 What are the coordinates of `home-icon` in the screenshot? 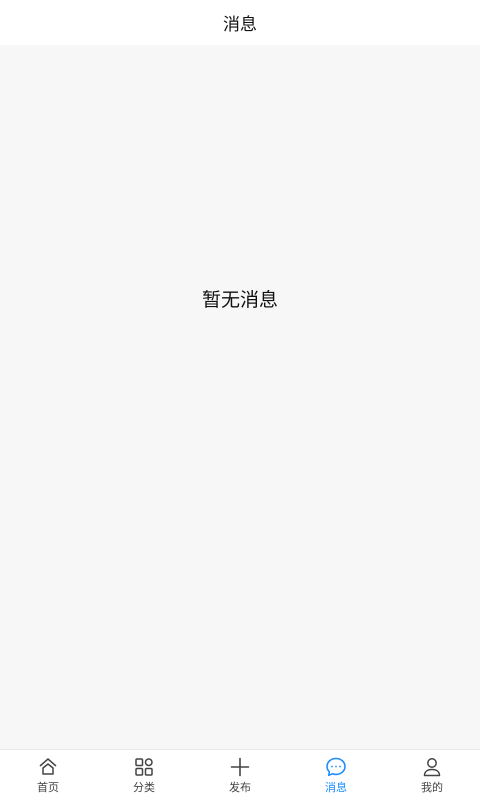 It's located at (48, 766).